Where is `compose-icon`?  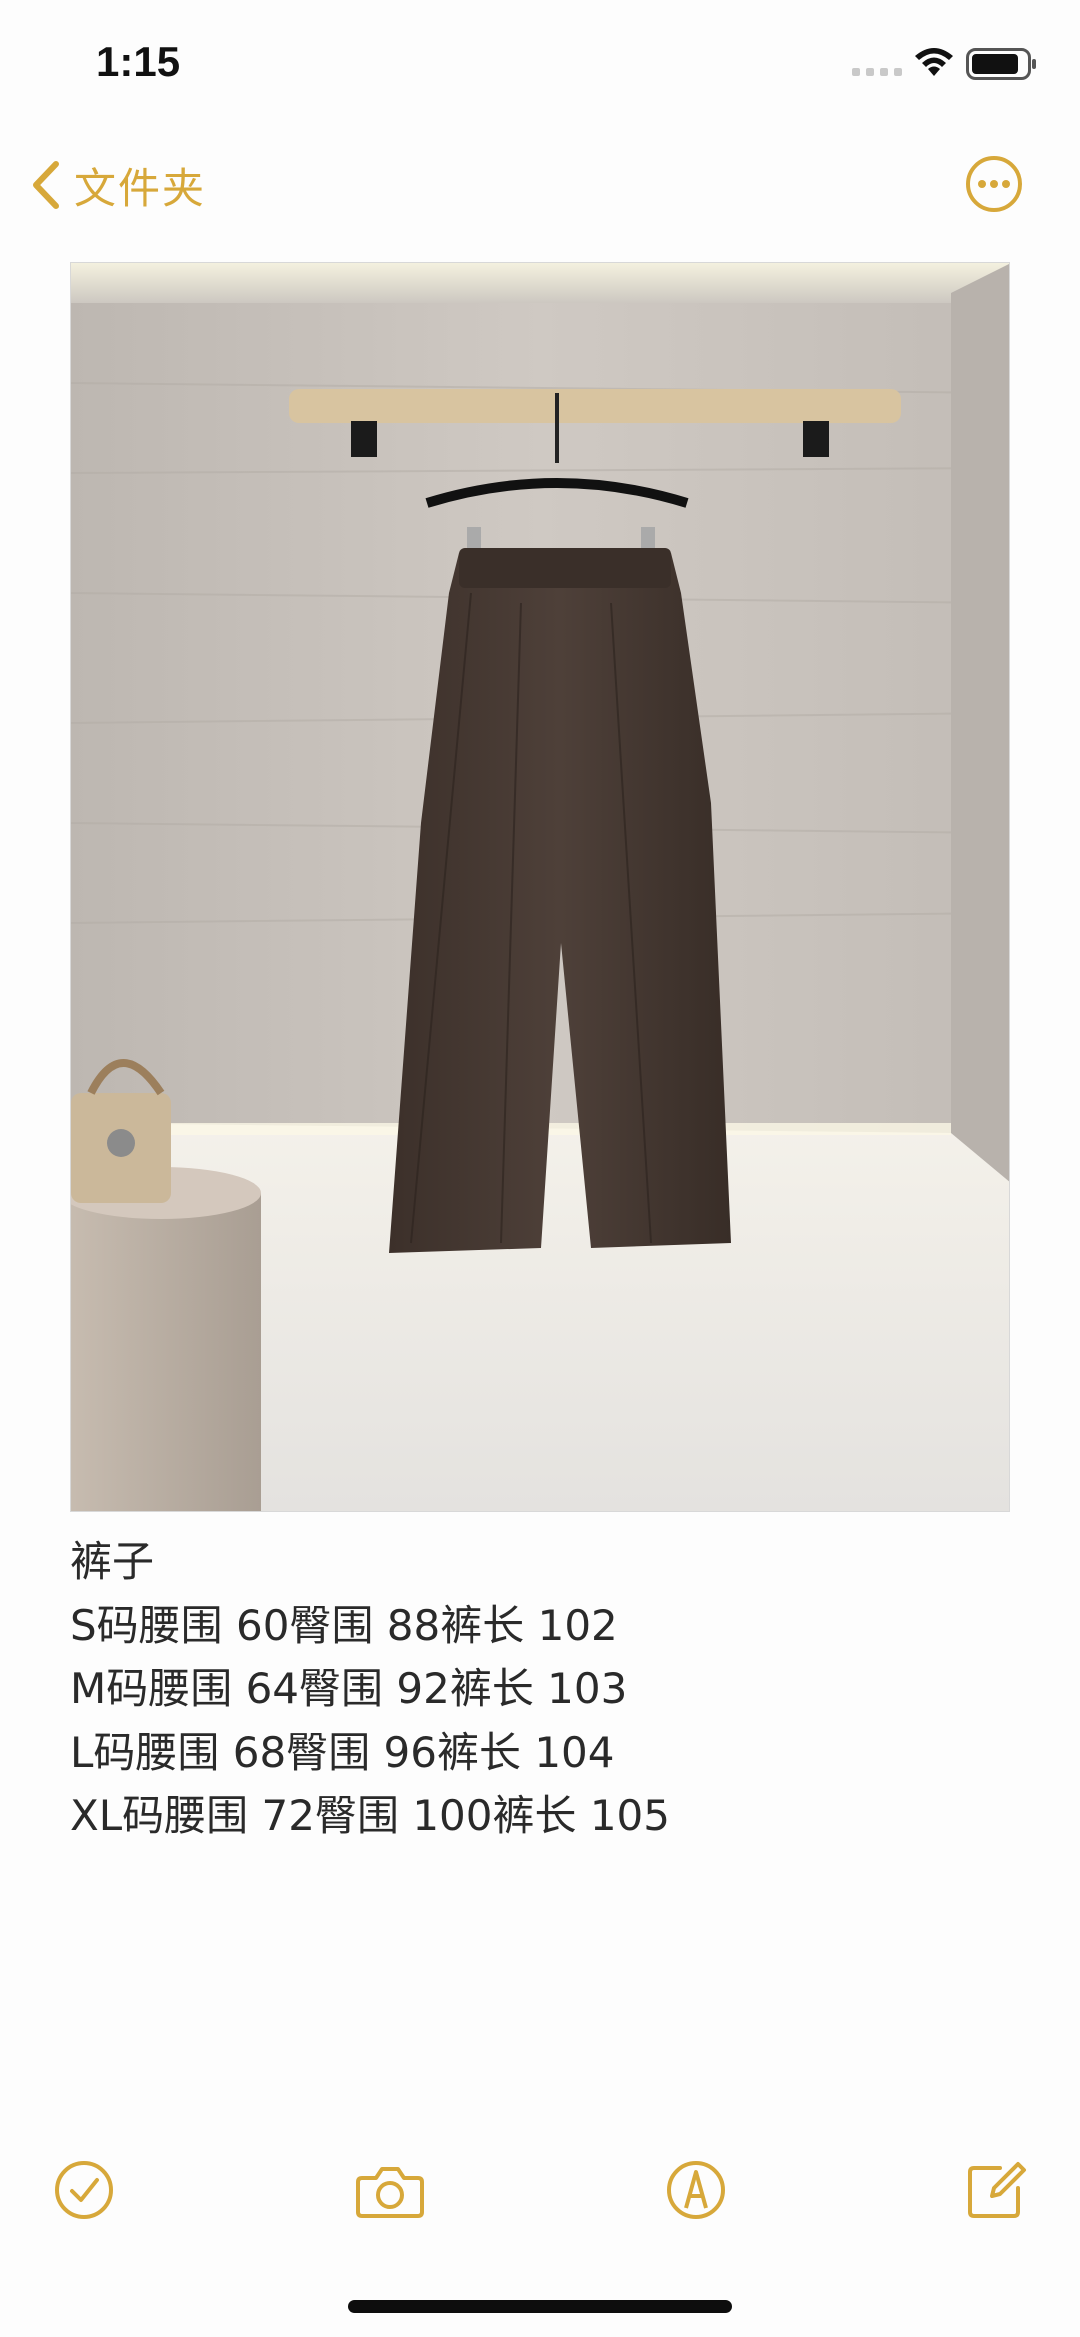
compose-icon is located at coordinates (996, 2190).